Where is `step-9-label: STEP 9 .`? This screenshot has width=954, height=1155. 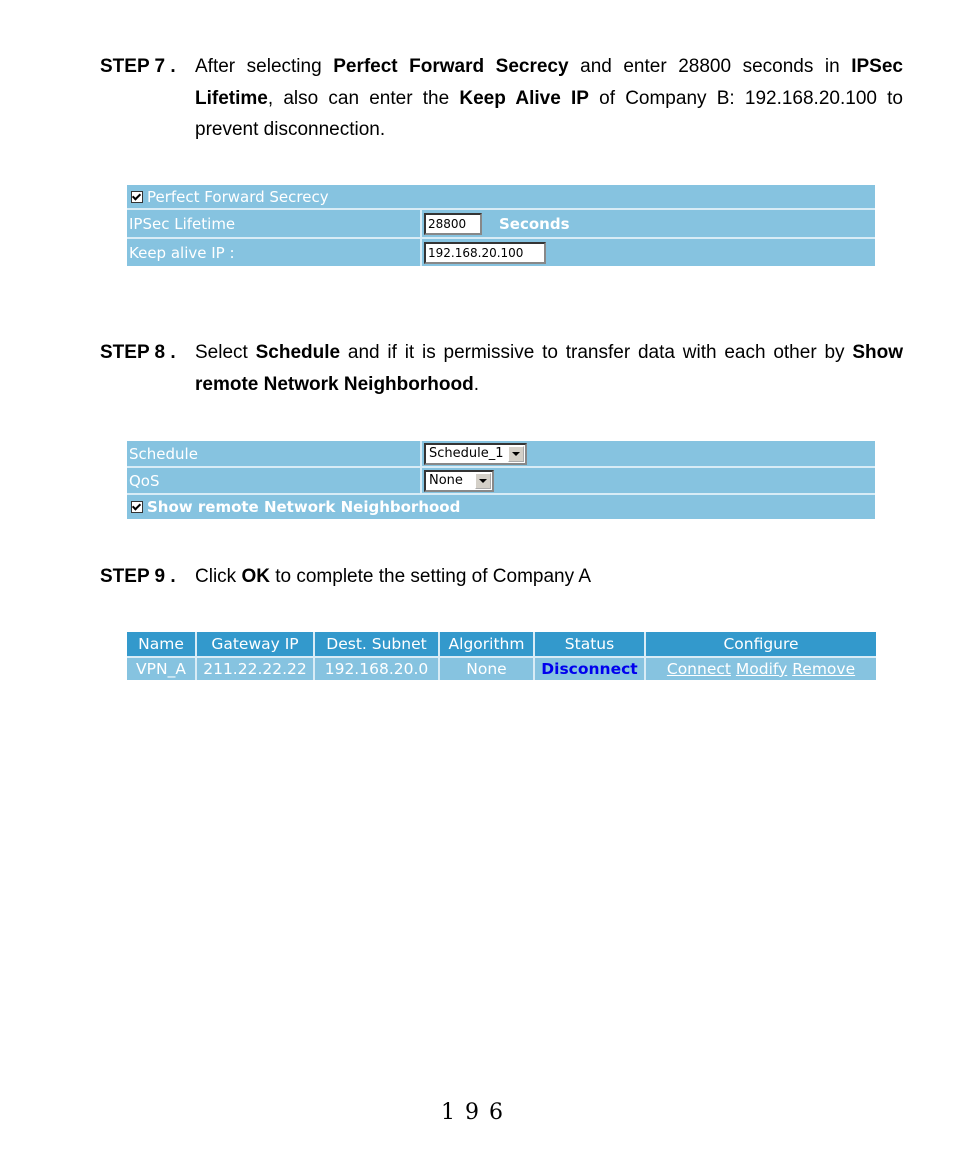
step-9-label: STEP 9 . is located at coordinates (138, 576).